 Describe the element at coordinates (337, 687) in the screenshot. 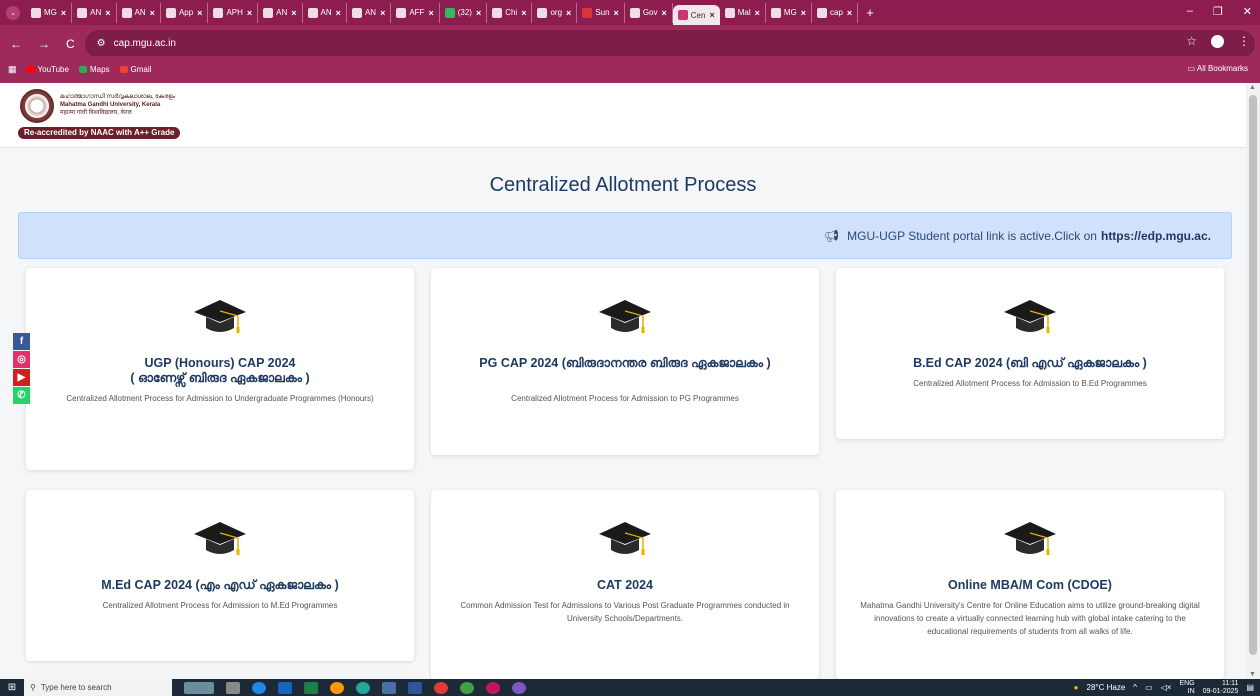

I see `chrome-app-icon` at that location.